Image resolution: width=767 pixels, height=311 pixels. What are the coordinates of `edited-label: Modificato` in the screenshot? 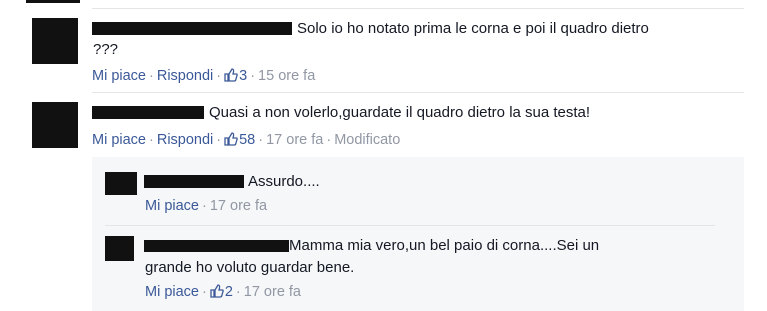 It's located at (367, 140).